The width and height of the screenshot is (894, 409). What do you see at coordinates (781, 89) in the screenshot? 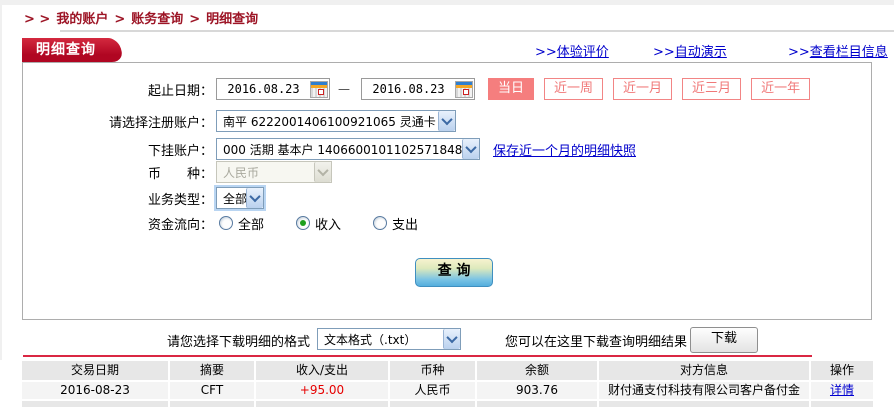
I see `quick-range-year-button: 近一年` at bounding box center [781, 89].